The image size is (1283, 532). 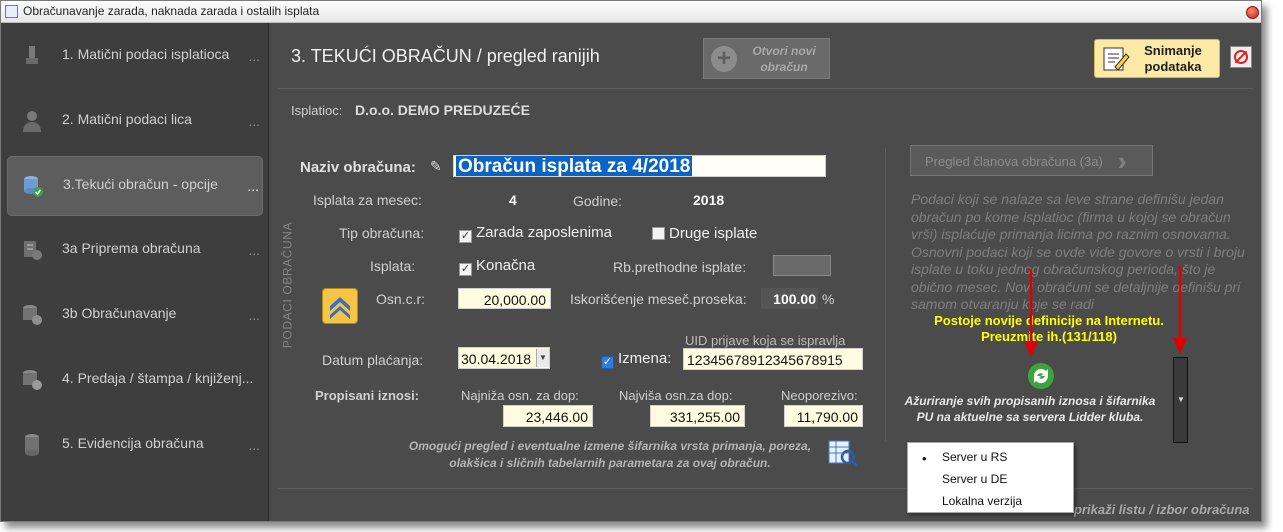 What do you see at coordinates (676, 395) in the screenshot?
I see `max-label: Najviša osn.za dop:` at bounding box center [676, 395].